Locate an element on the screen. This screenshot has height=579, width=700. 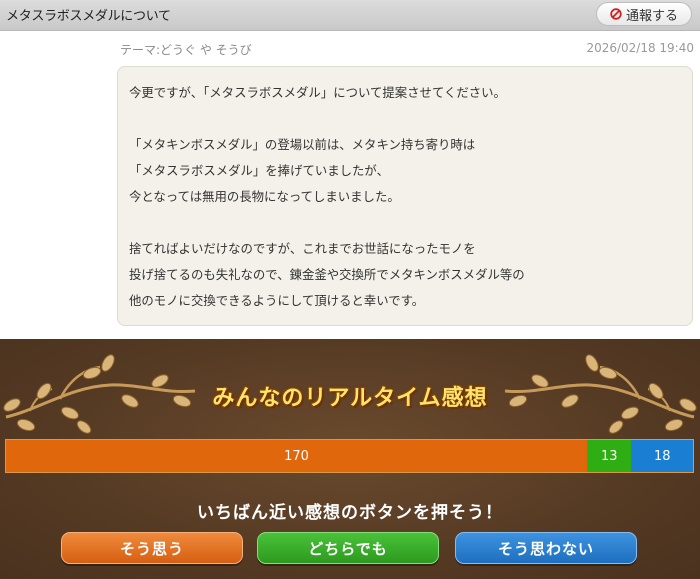
either-button: どちらでも is located at coordinates (348, 548).